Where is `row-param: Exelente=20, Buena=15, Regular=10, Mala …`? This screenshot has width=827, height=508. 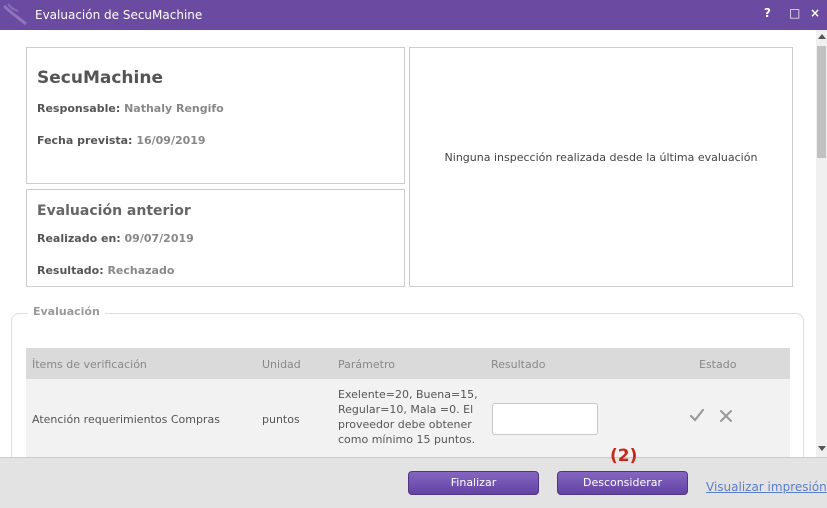 row-param: Exelente=20, Buena=15, Regular=10, Mala … is located at coordinates (408, 417).